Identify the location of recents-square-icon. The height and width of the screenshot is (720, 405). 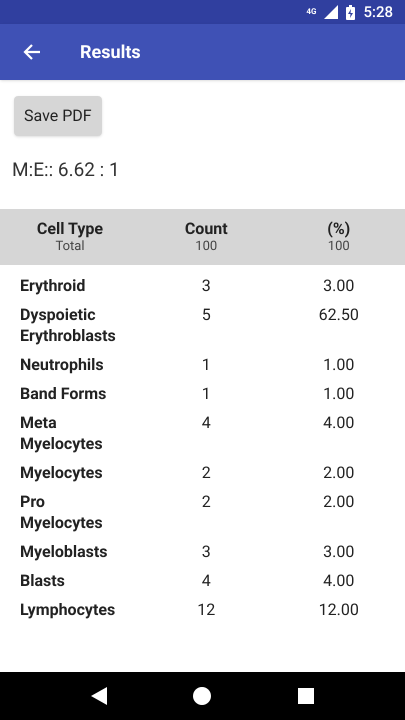
(306, 696).